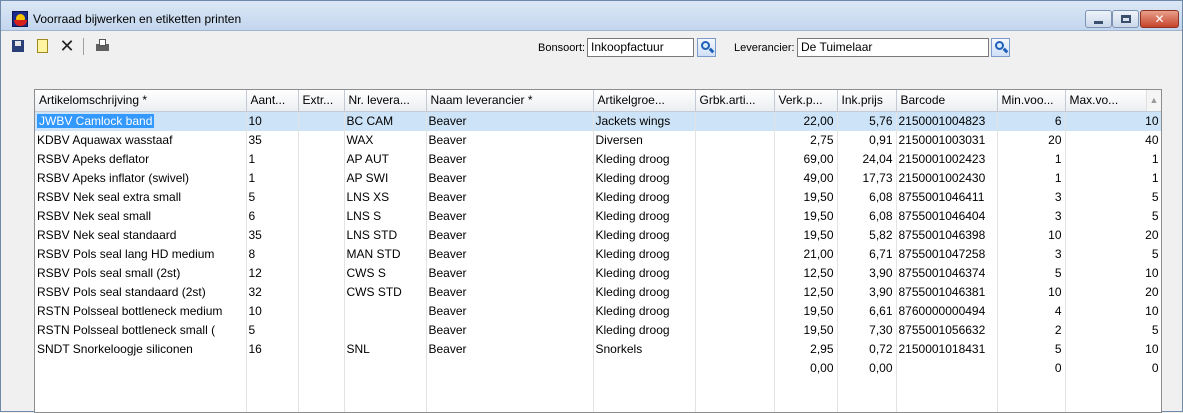  What do you see at coordinates (644, 121) in the screenshot?
I see `table-cell: Jackets wings` at bounding box center [644, 121].